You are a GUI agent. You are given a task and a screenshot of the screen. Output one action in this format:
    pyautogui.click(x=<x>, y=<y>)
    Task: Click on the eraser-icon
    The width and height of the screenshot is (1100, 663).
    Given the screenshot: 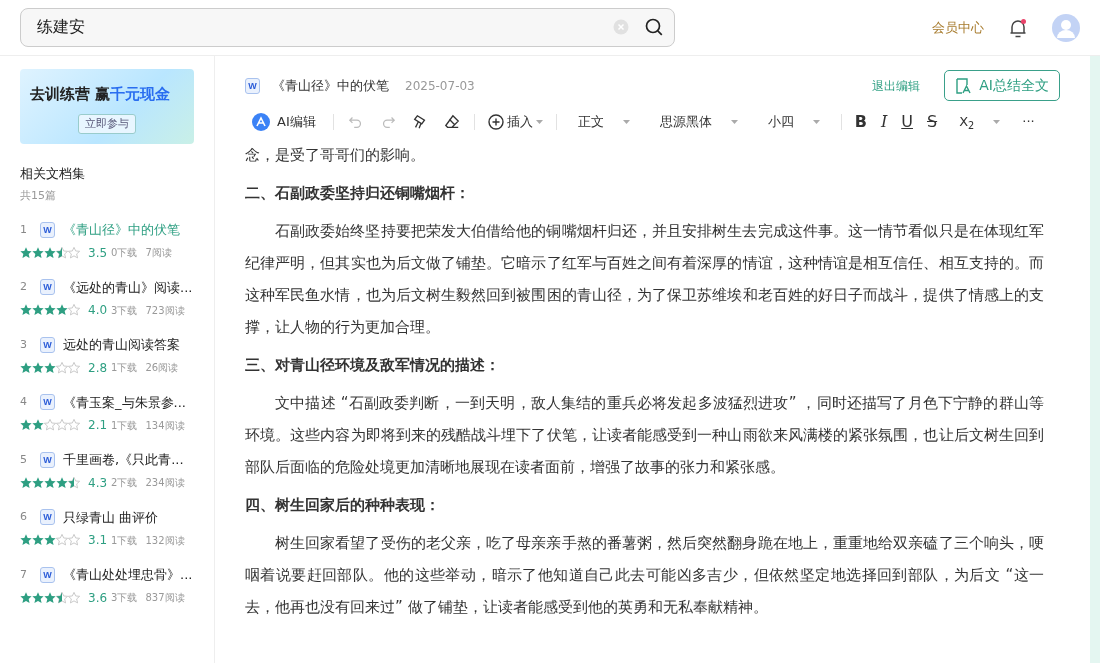 What is the action you would take?
    pyautogui.click(x=451, y=122)
    